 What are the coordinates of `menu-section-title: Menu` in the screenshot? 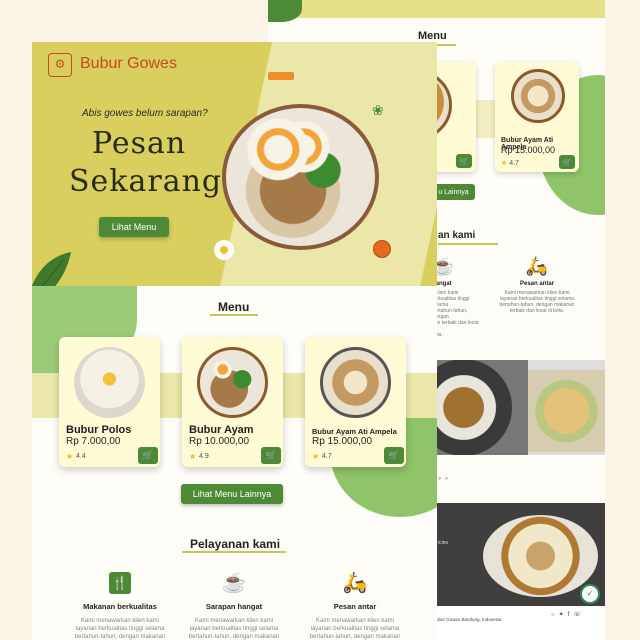 It's located at (234, 307).